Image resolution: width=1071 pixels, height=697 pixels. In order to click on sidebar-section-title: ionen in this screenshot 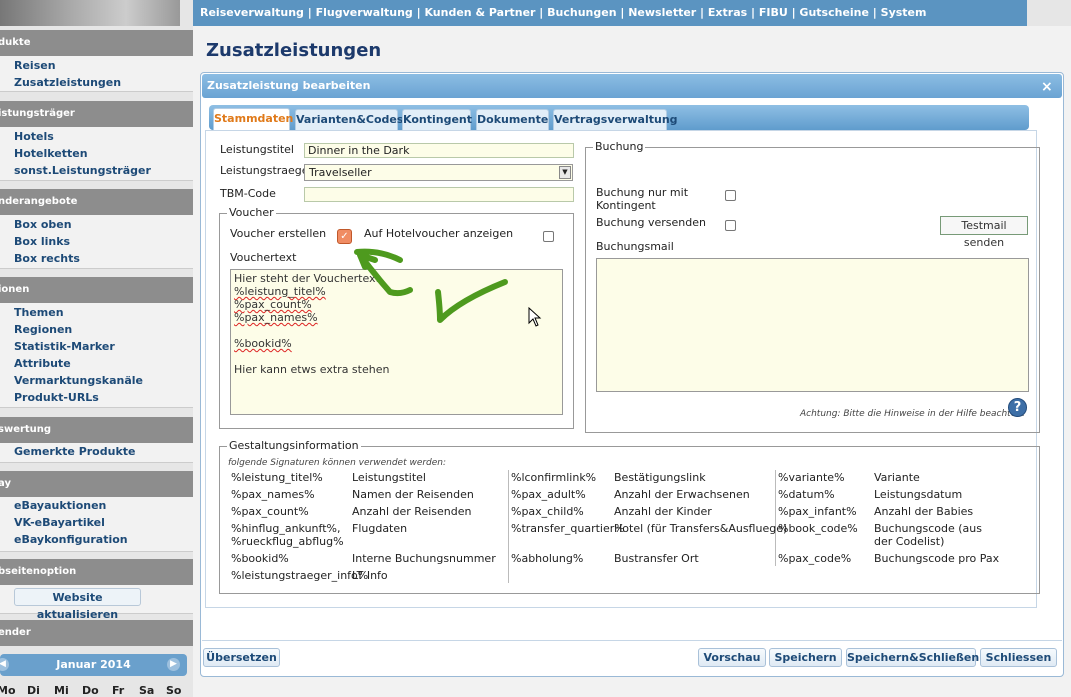, I will do `click(15, 289)`.